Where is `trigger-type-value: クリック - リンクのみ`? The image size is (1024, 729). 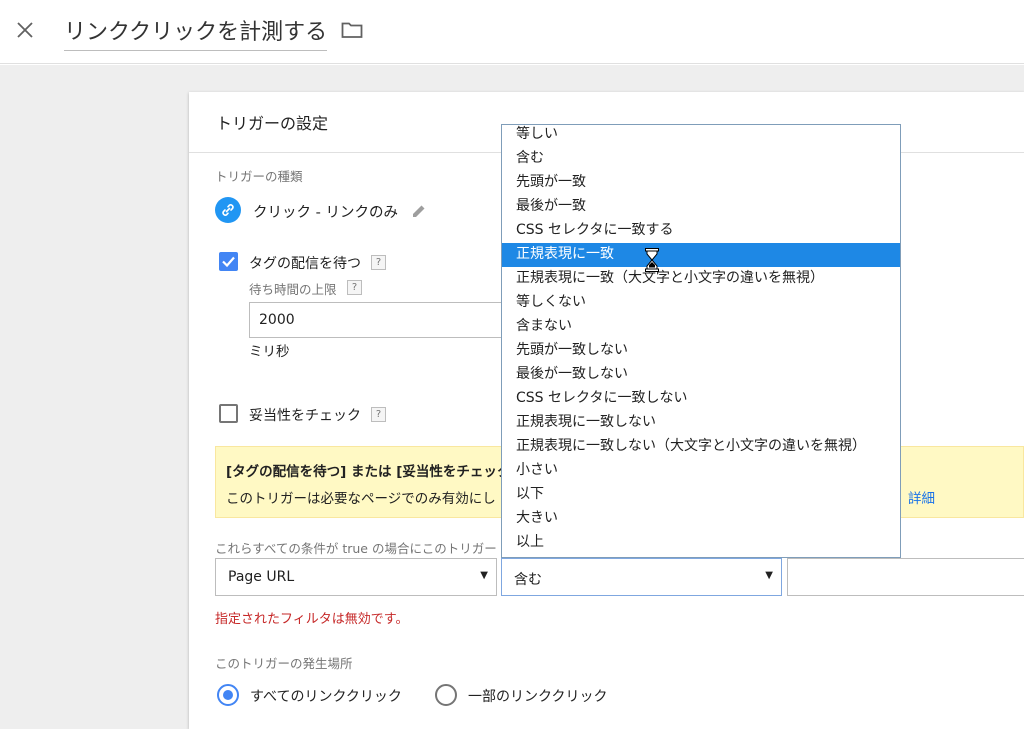
trigger-type-value: クリック - リンクのみ is located at coordinates (325, 211).